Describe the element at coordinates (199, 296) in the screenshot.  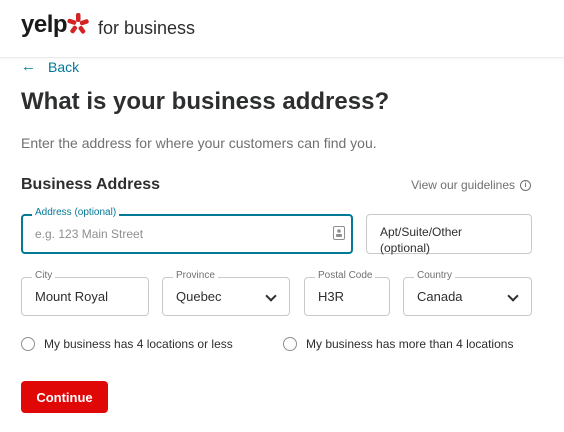
I see `province-value: Quebec` at that location.